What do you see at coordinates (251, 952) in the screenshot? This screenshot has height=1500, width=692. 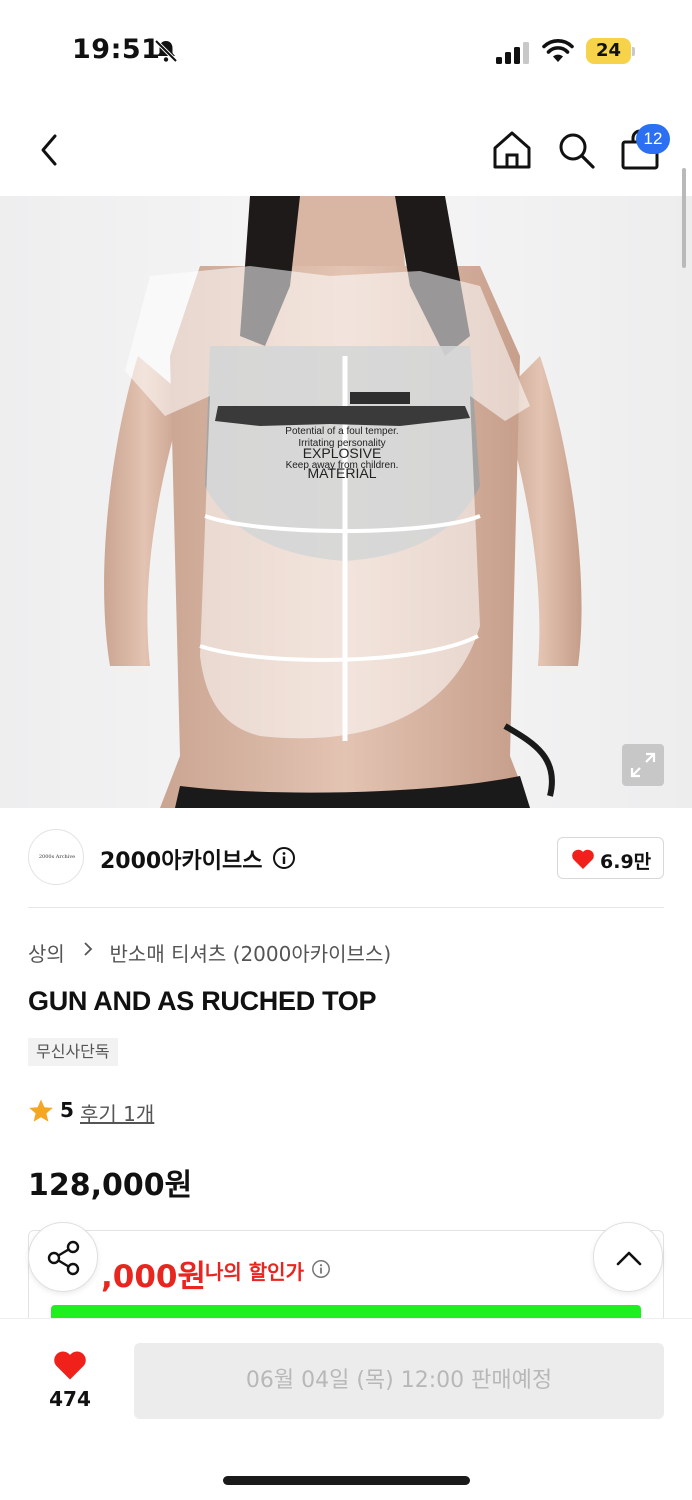 I see `breadcrumb-item-subcategory: 반소매 티셔츠 (2000아카이브스)` at bounding box center [251, 952].